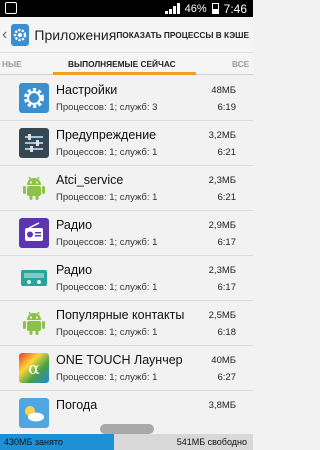  What do you see at coordinates (34, 98) in the screenshot?
I see `settings-icon` at bounding box center [34, 98].